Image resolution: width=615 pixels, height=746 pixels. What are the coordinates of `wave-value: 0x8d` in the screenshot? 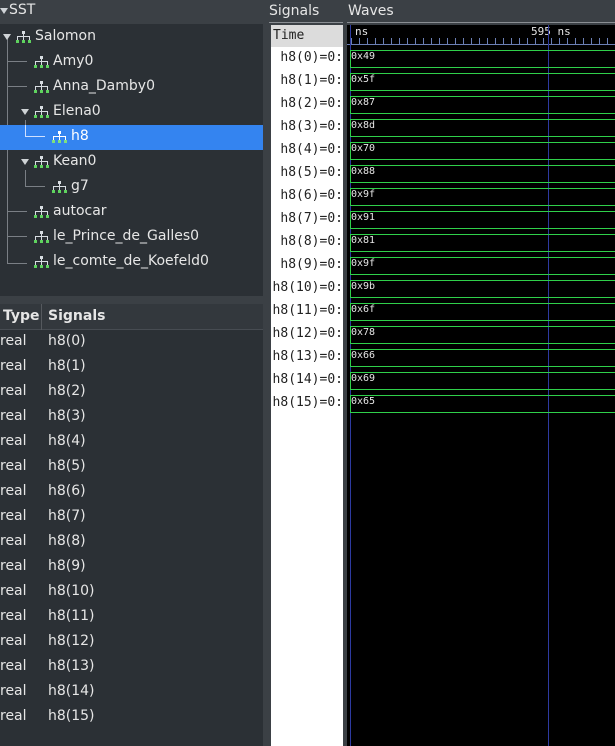 It's located at (363, 125).